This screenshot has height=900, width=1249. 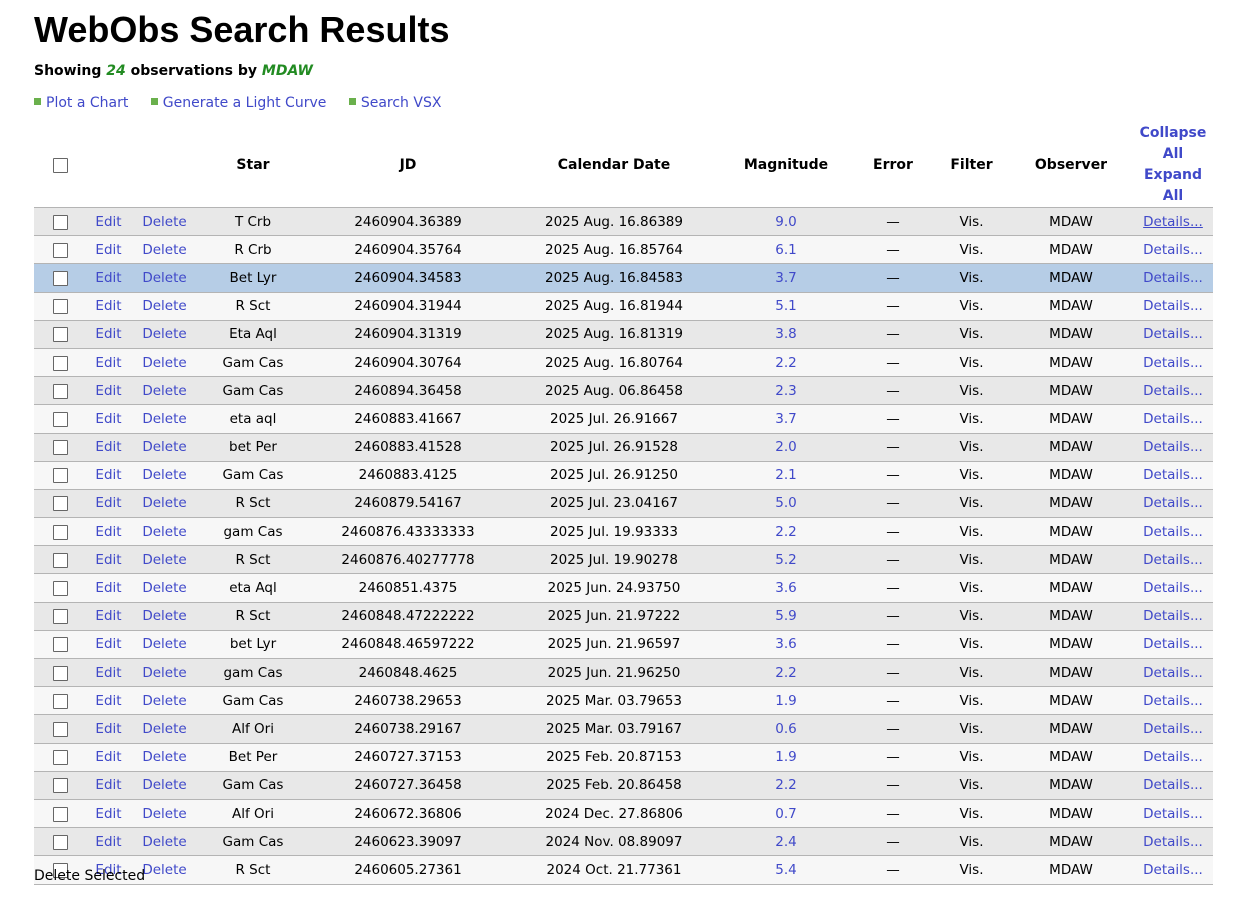 What do you see at coordinates (971, 165) in the screenshot?
I see `header-filter: Filter` at bounding box center [971, 165].